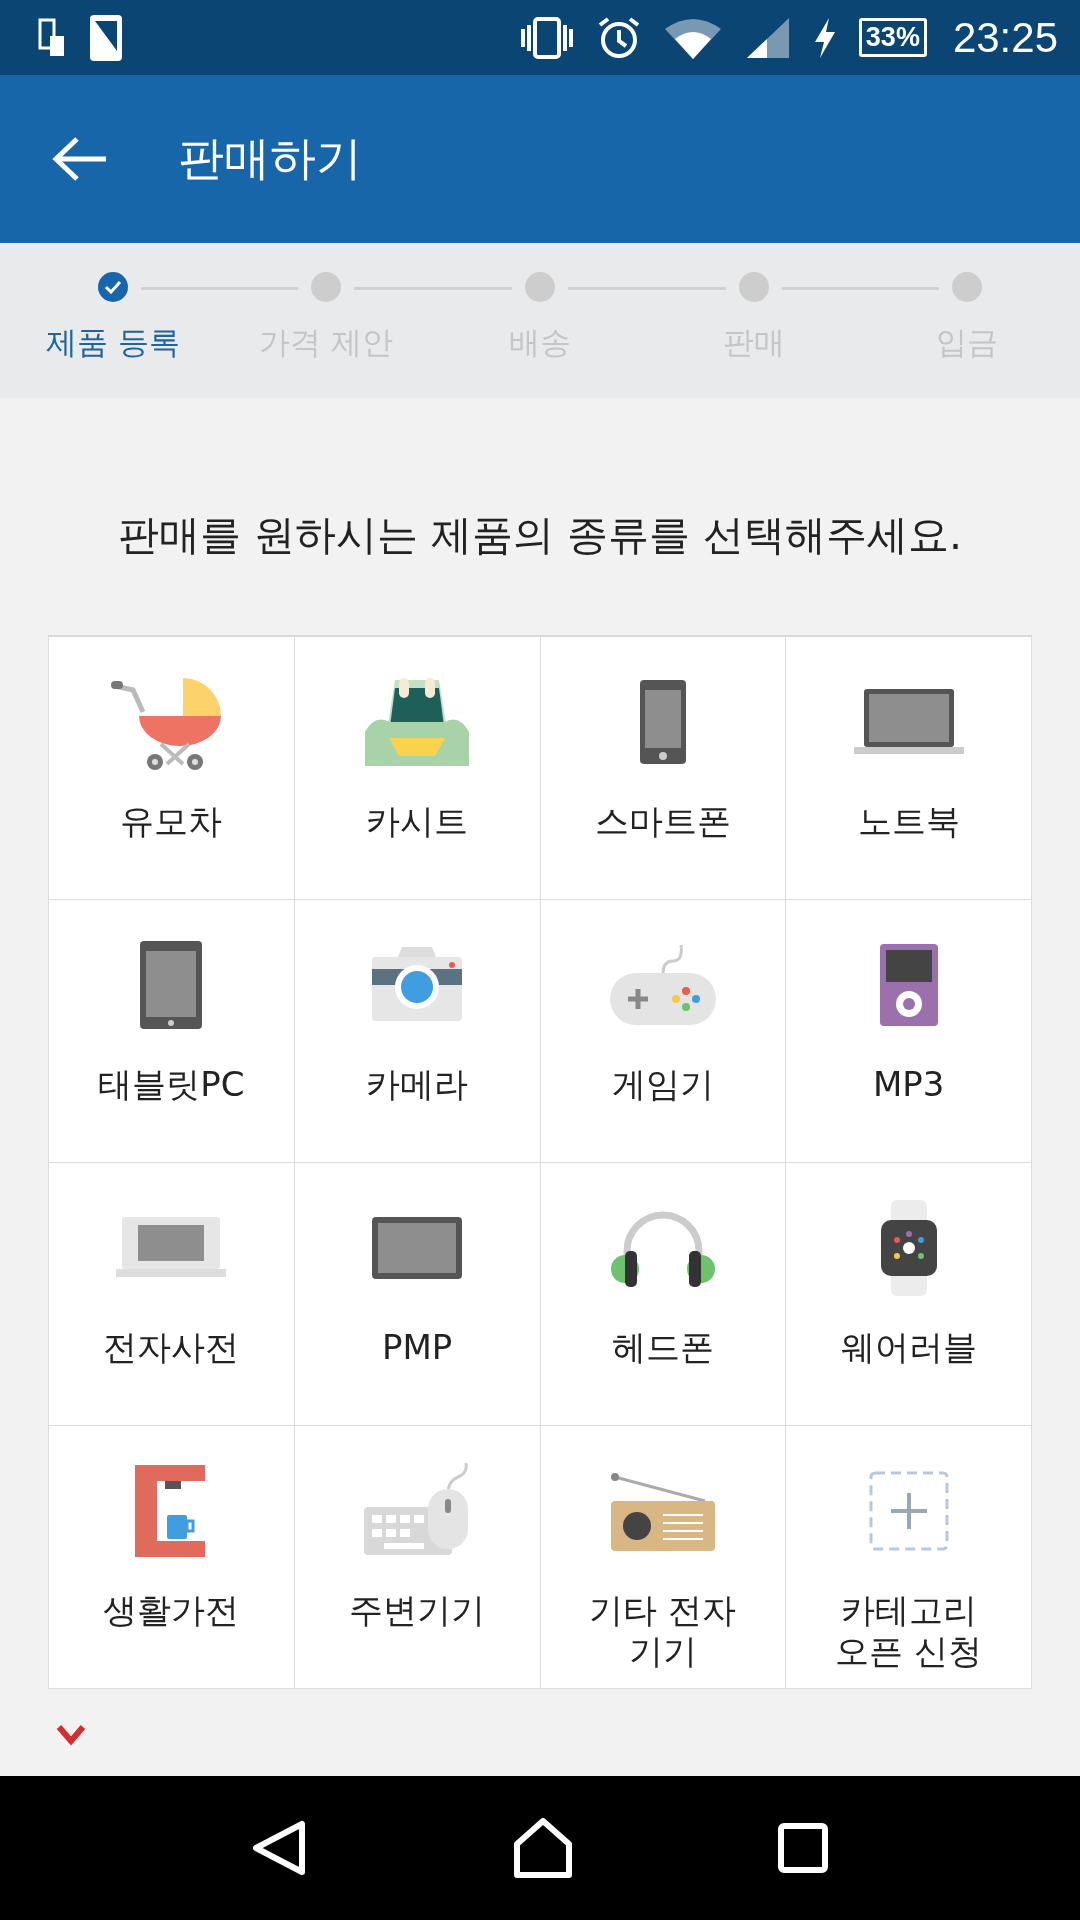 Image resolution: width=1080 pixels, height=1920 pixels. I want to click on charging-icon, so click(824, 37).